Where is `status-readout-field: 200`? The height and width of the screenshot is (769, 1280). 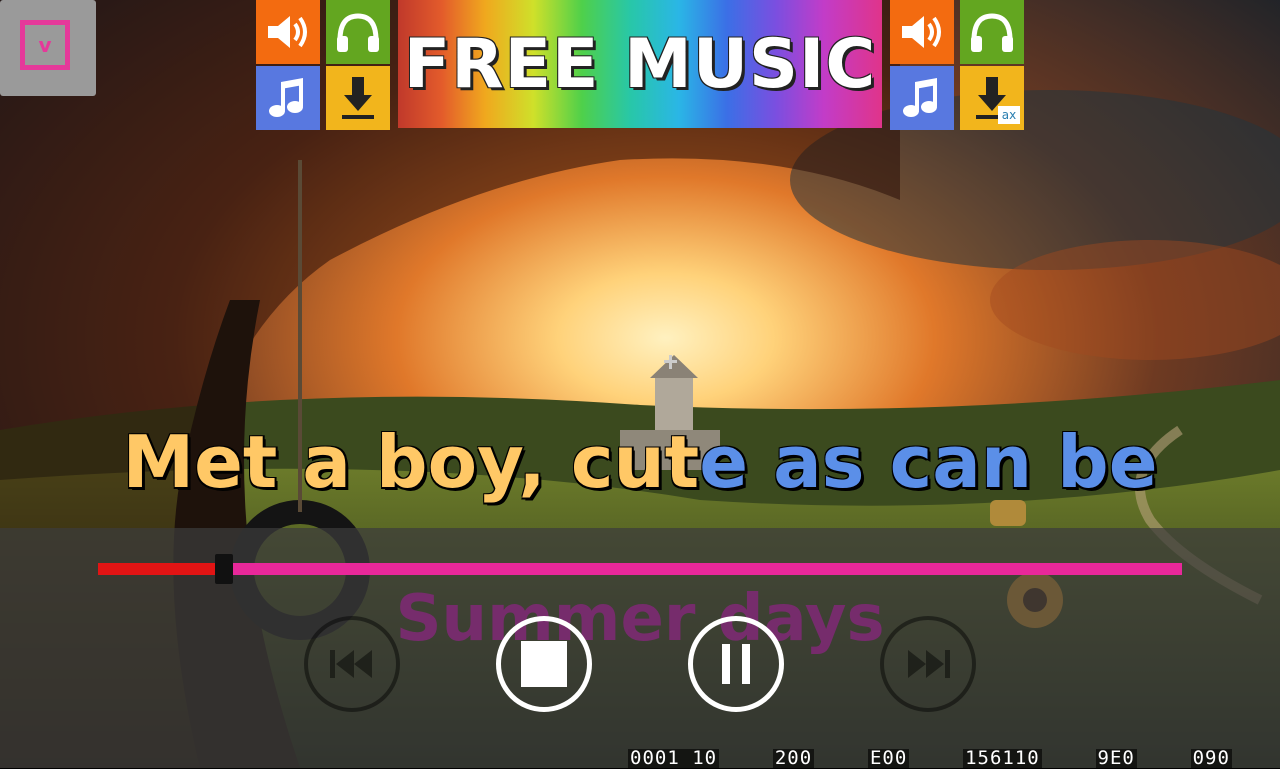 status-readout-field: 200 is located at coordinates (793, 758).